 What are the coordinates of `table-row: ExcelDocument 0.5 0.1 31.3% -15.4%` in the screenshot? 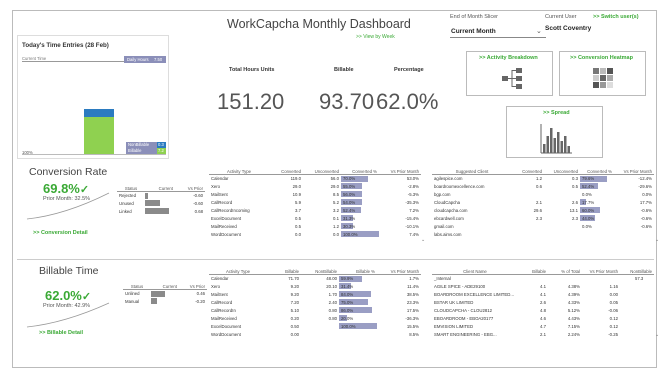 It's located at (315, 218).